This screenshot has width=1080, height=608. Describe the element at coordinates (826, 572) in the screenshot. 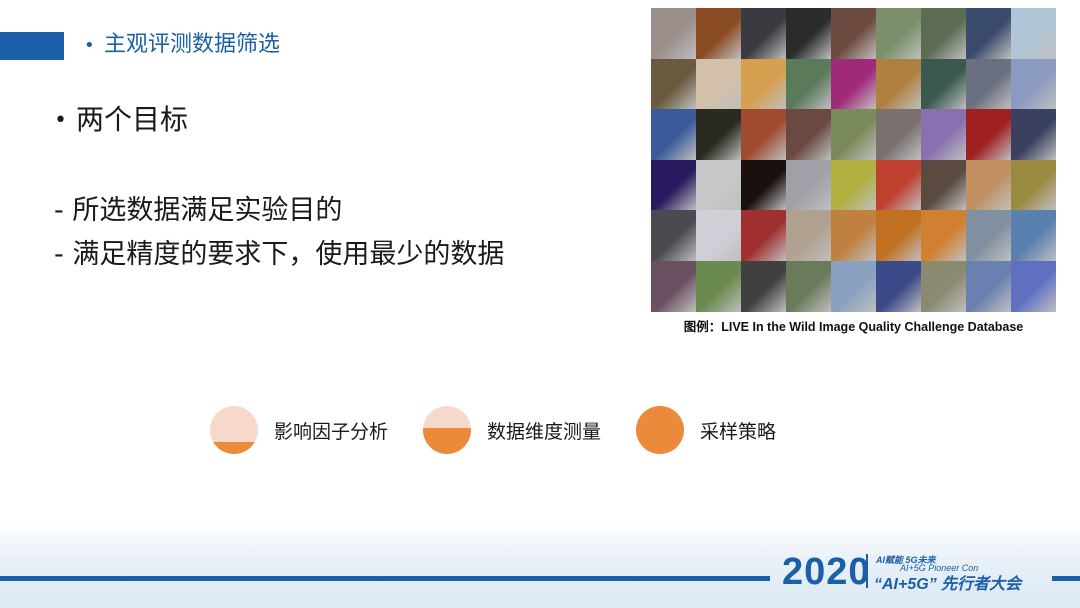

I see `conference-year: 2020` at that location.